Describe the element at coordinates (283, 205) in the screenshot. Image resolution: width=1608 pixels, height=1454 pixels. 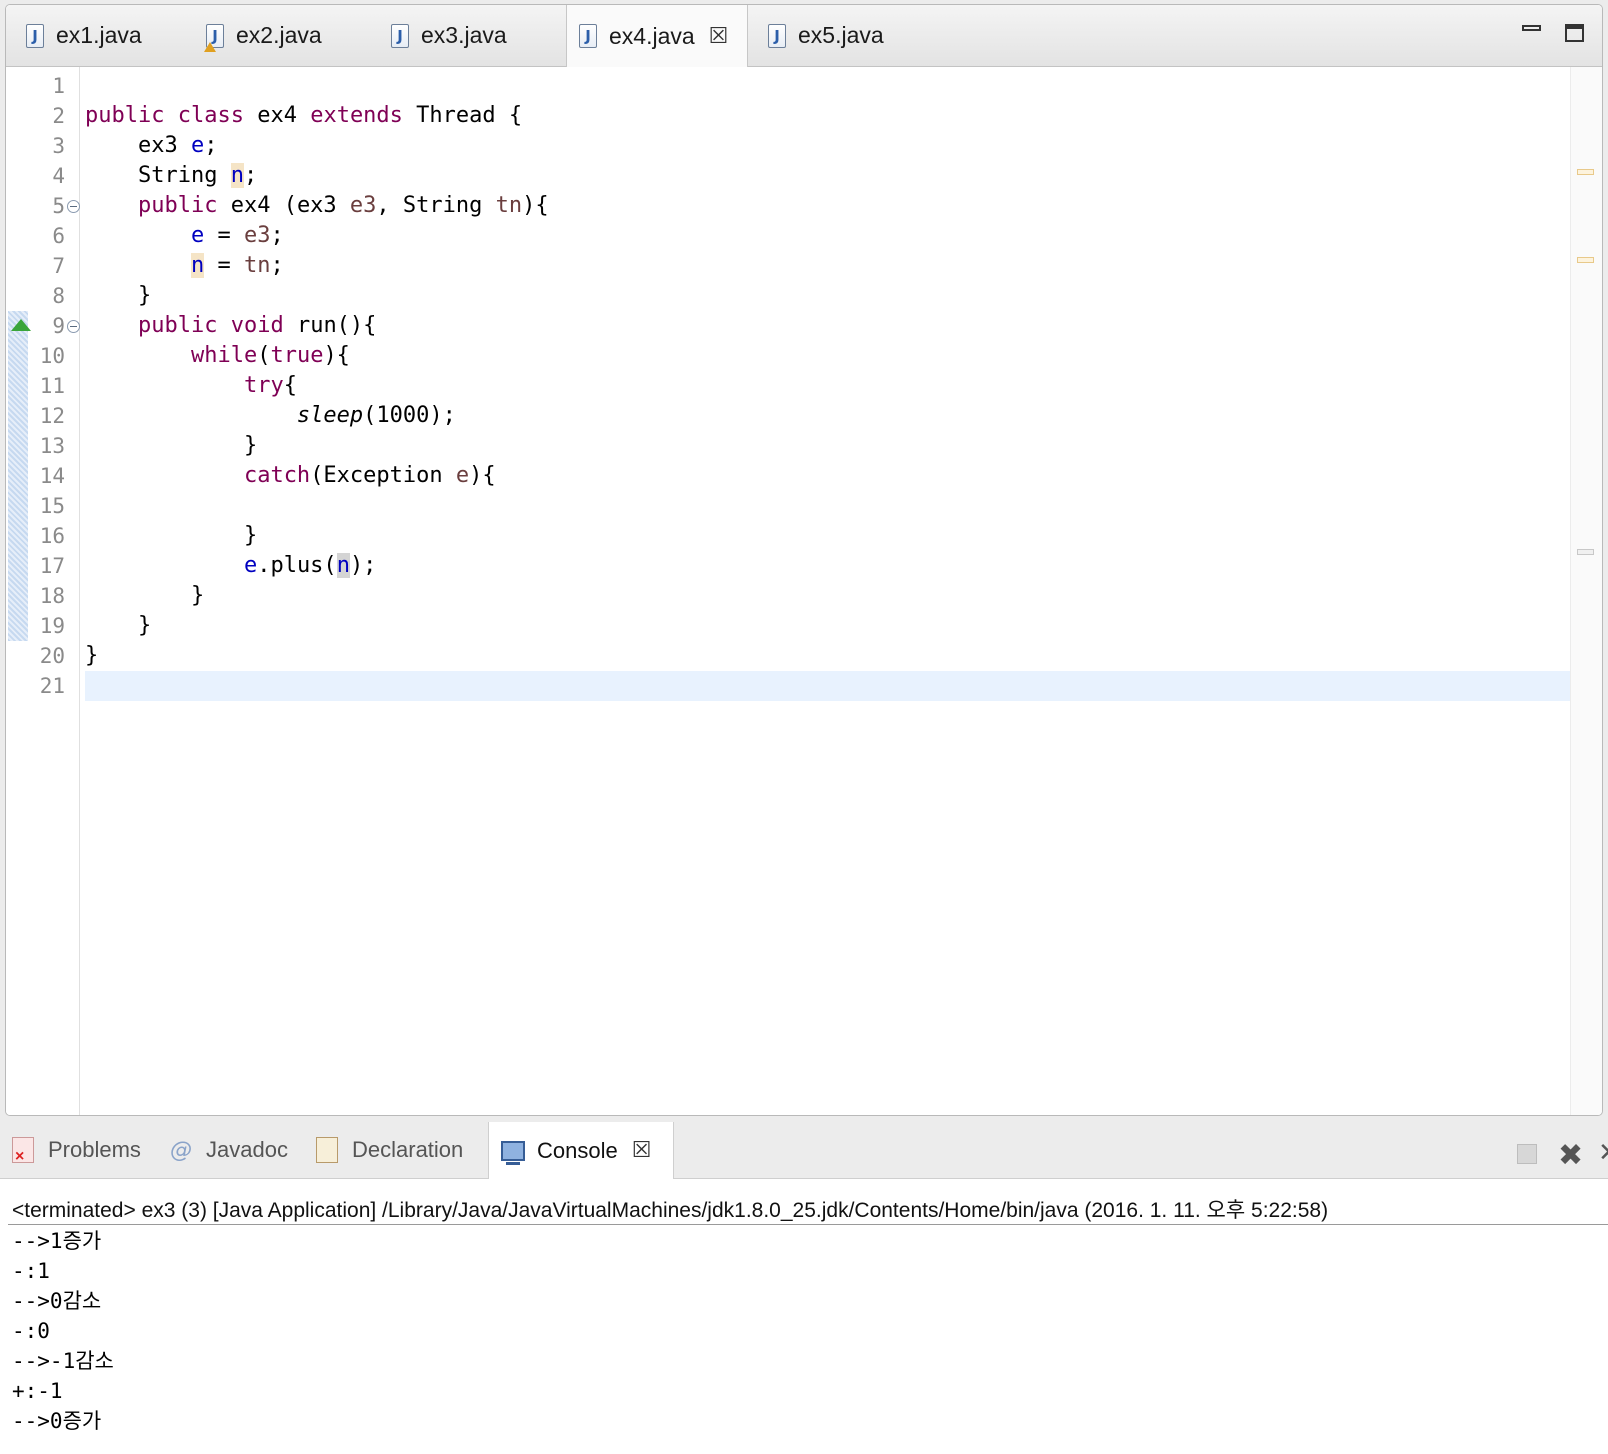
I see `code-token: ex4 (ex3` at that location.